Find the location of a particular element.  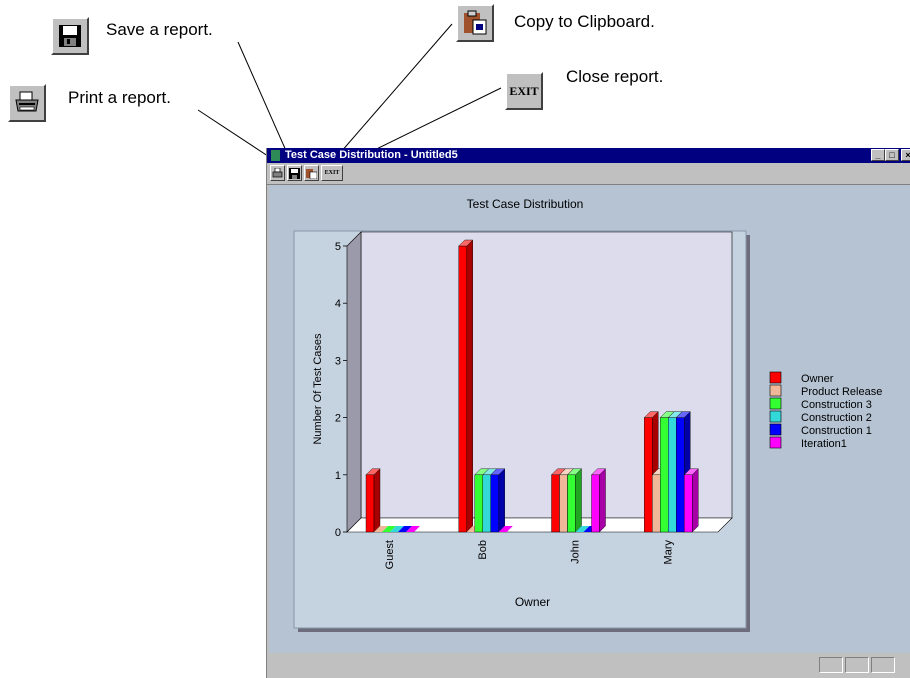

exit-button: EXIT is located at coordinates (332, 173).